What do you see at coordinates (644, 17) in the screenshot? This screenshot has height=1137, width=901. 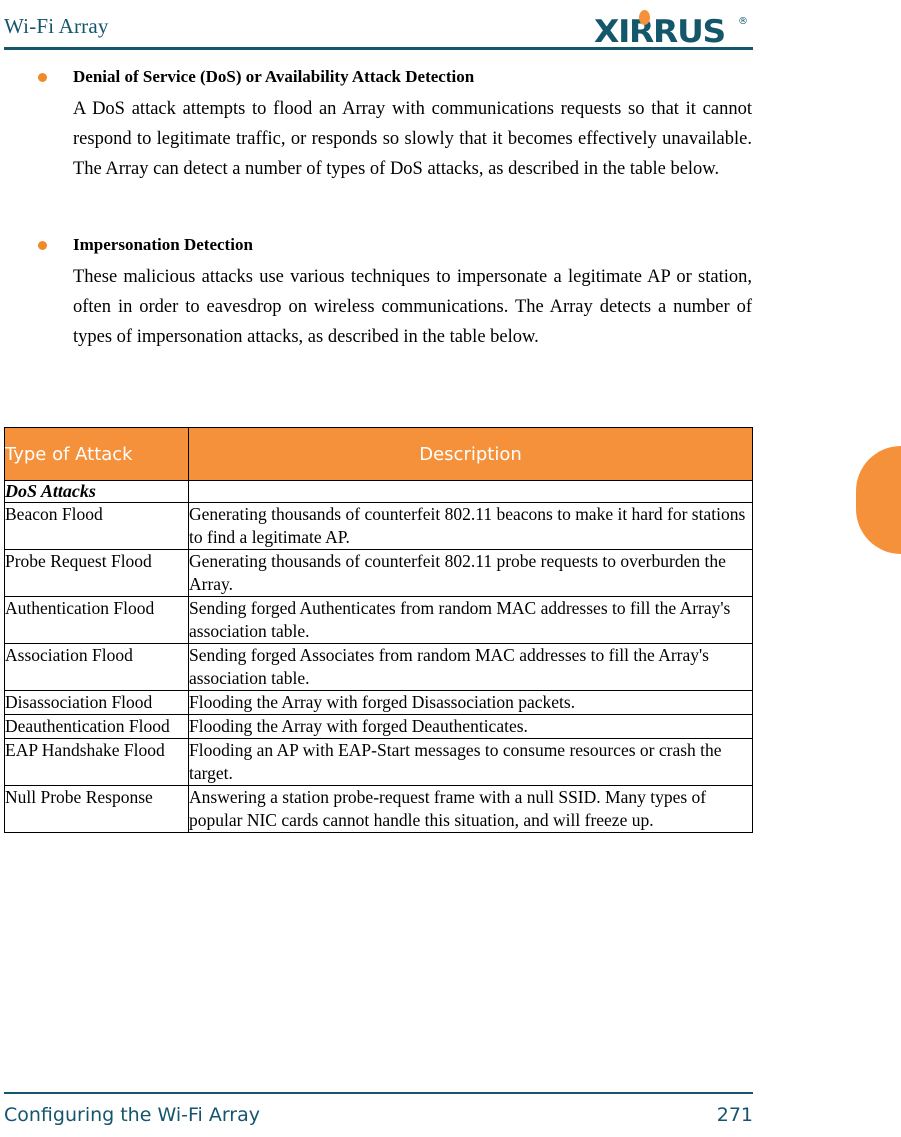 I see `orange-dot-icon` at bounding box center [644, 17].